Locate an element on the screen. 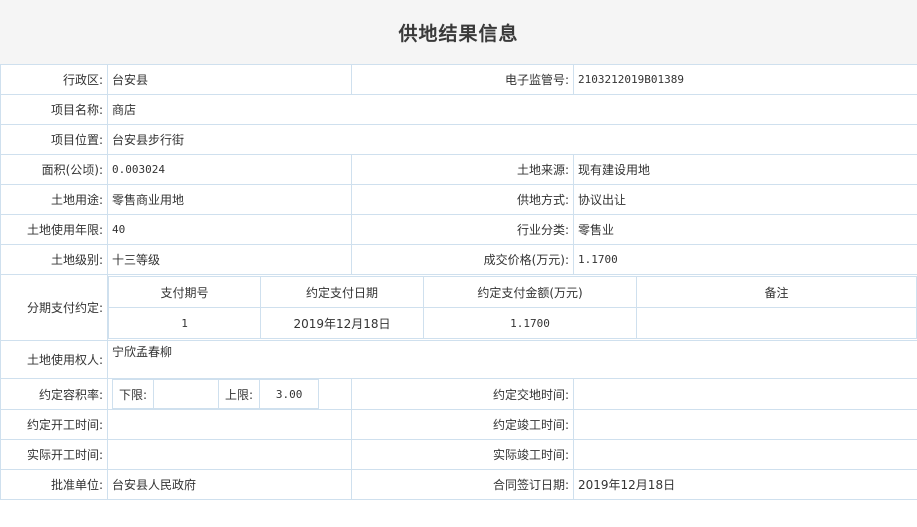 This screenshot has width=917, height=527. land-use-value: 零售商业用地 is located at coordinates (229, 199).